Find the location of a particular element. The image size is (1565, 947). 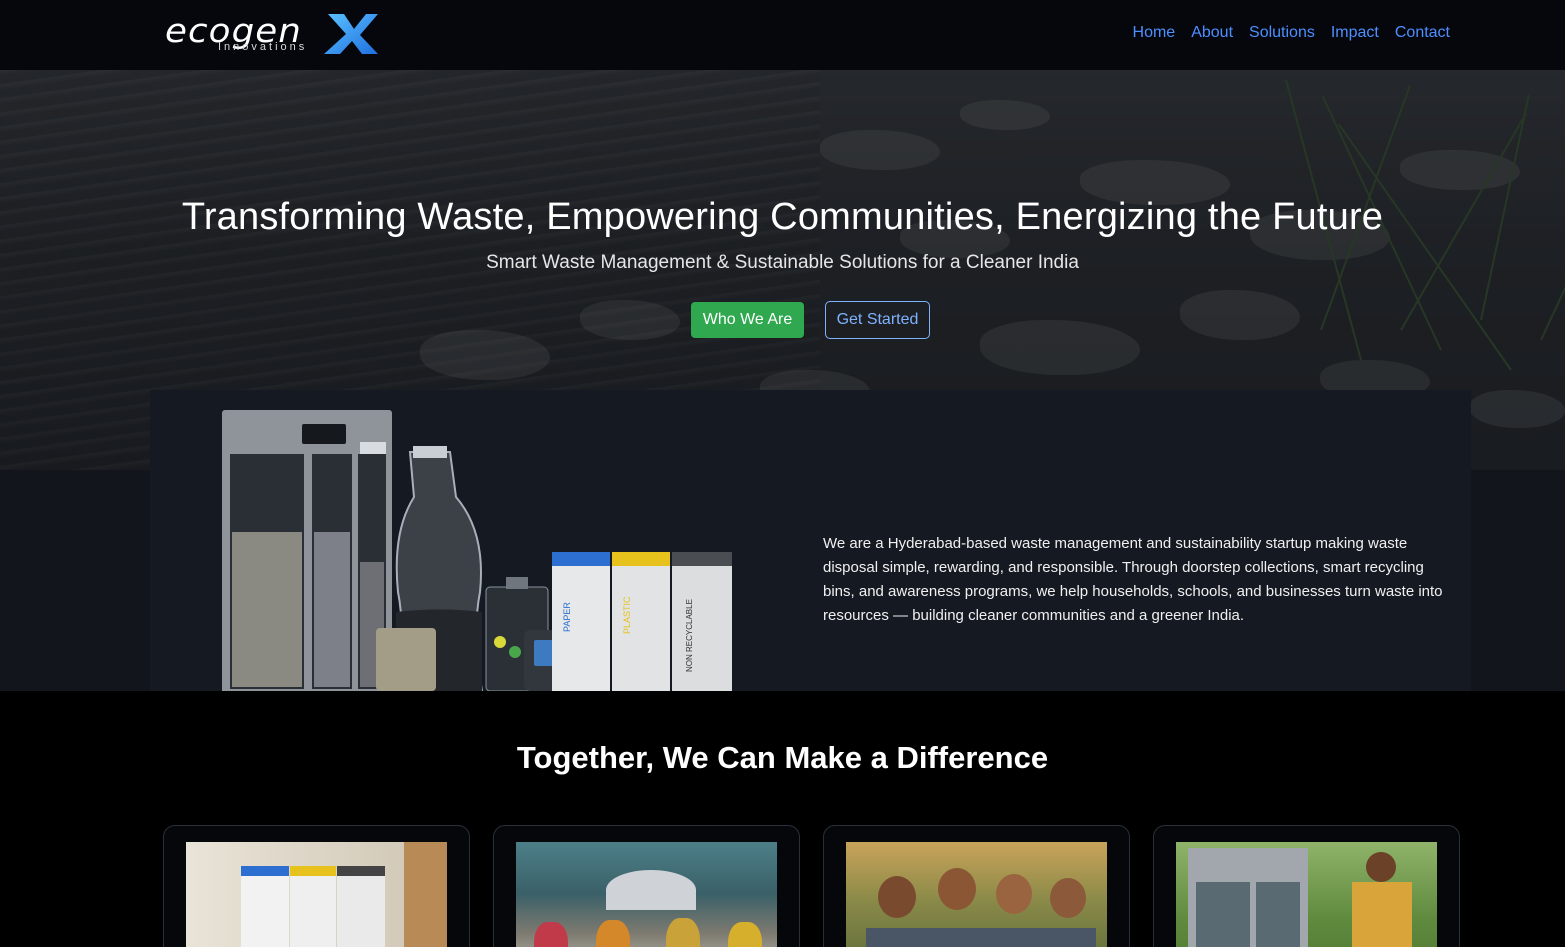

who-we-are-button: Who We Are is located at coordinates (747, 320).